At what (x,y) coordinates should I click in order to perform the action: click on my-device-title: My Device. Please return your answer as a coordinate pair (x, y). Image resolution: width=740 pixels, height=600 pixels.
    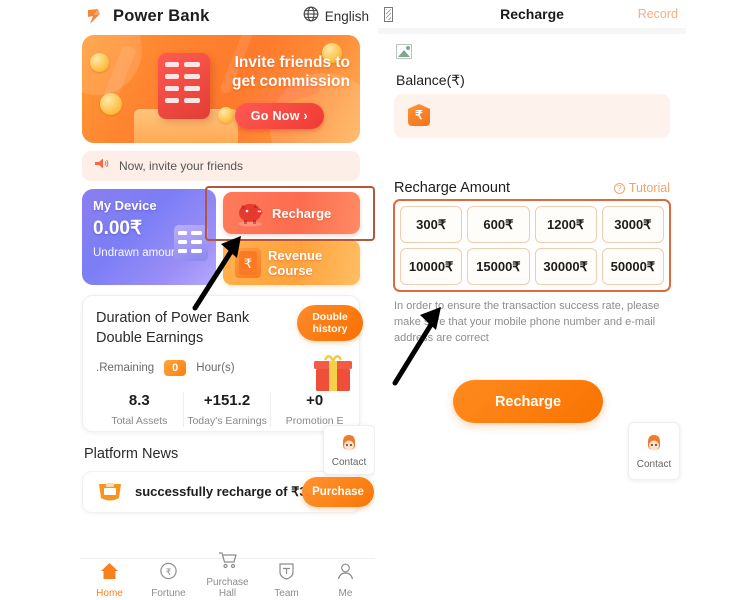
    Looking at the image, I should click on (125, 205).